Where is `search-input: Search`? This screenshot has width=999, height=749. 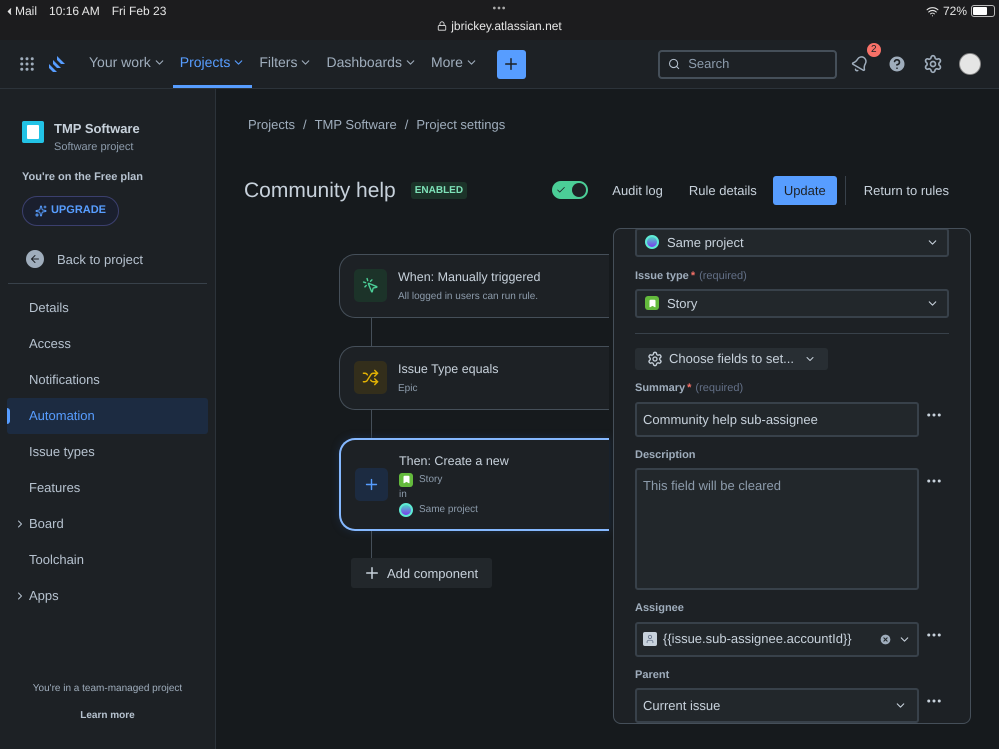
search-input: Search is located at coordinates (757, 64).